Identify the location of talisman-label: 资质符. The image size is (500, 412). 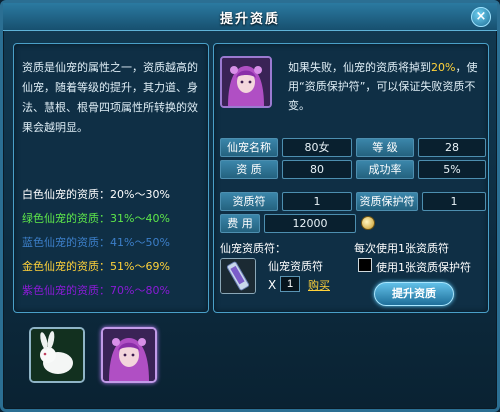
(249, 201).